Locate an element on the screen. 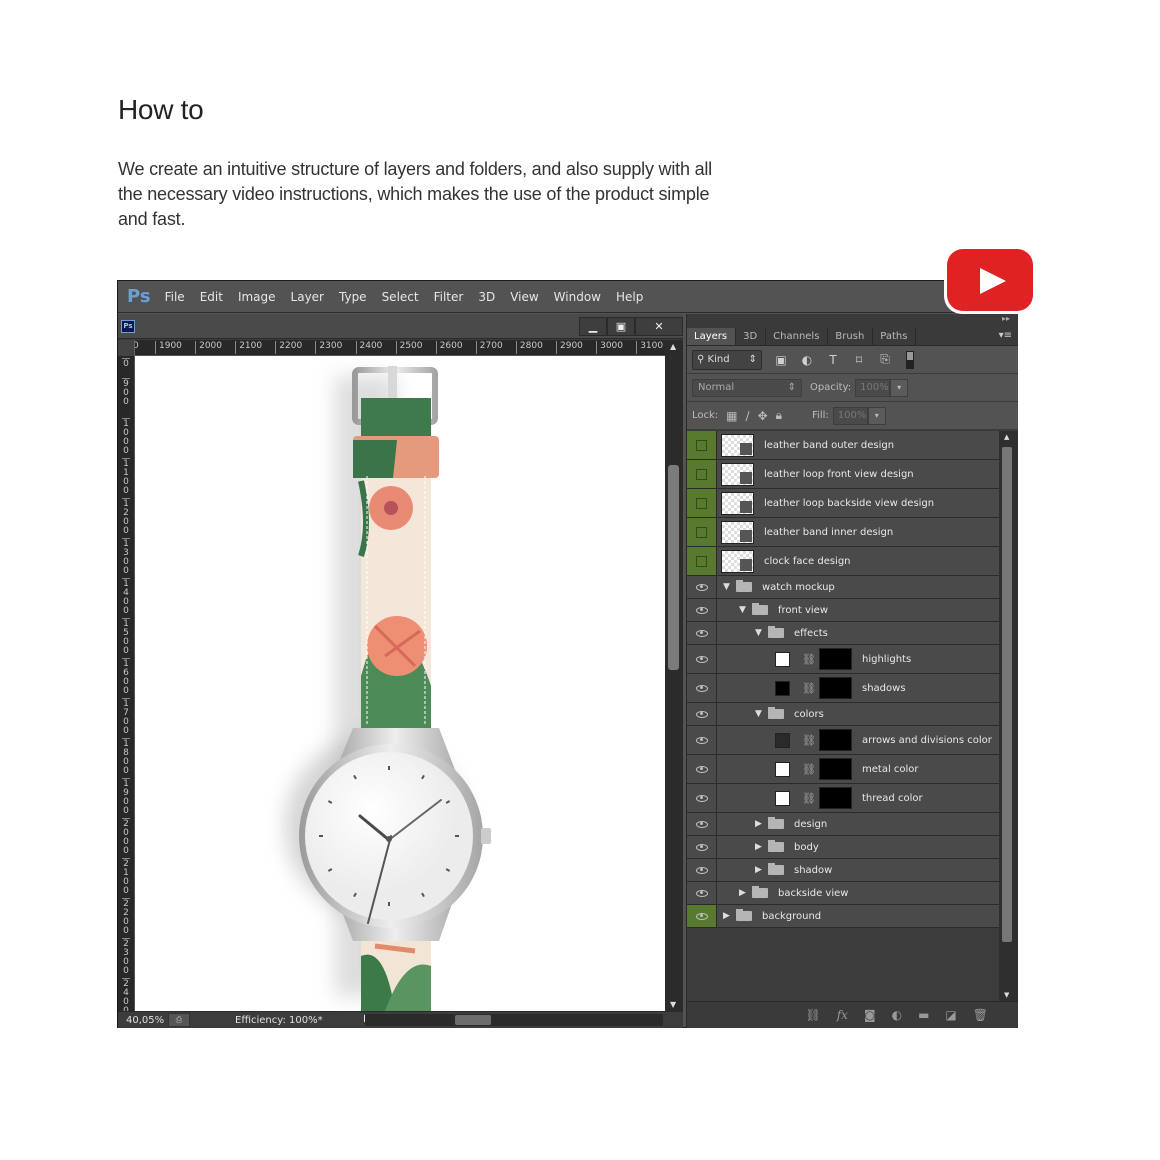 The image size is (1160, 1160). scroll-thumb is located at coordinates (673, 567).